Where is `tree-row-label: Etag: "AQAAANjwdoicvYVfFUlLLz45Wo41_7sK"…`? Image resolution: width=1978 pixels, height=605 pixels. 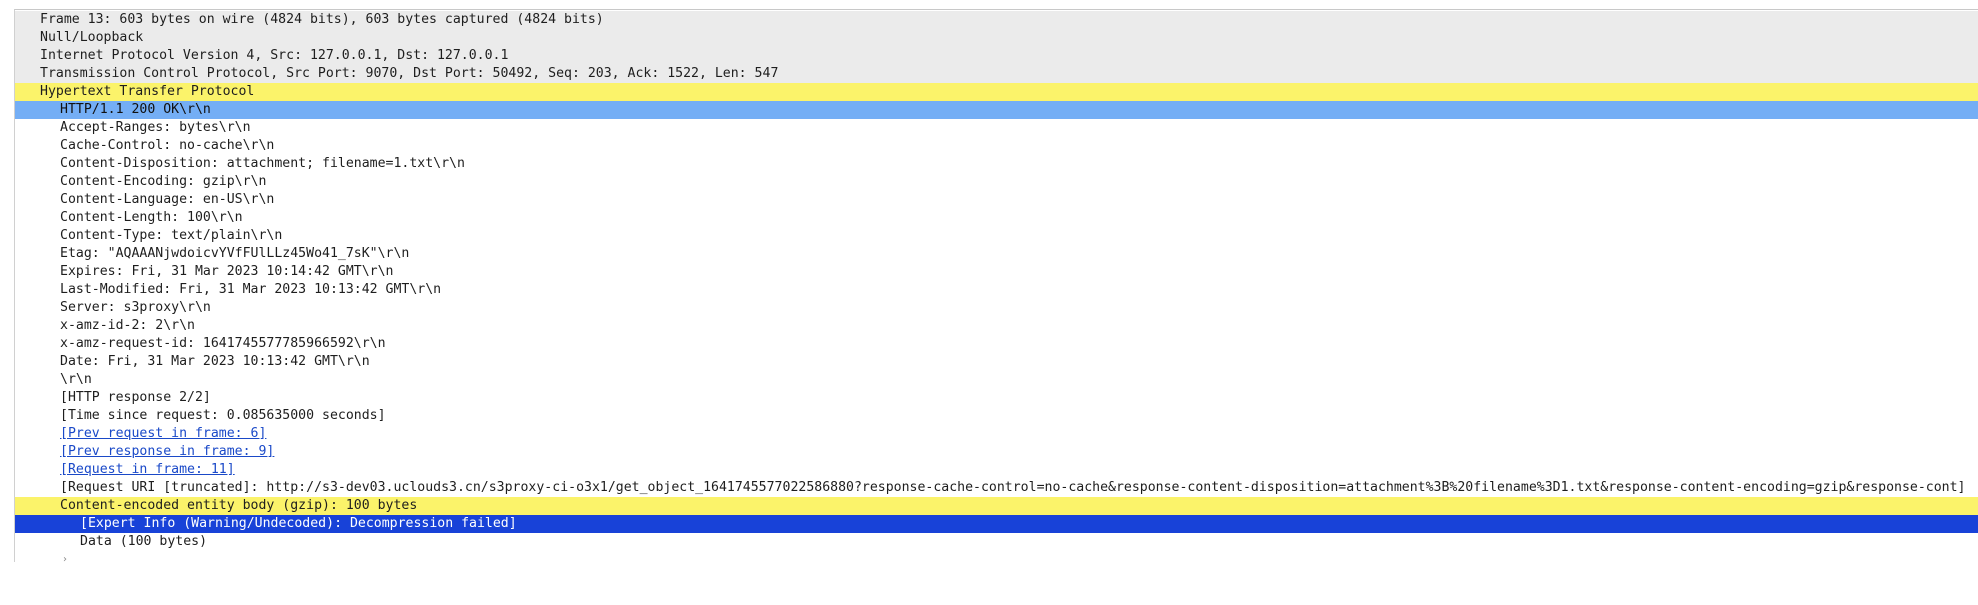
tree-row-label: Etag: "AQAAANjwdoicvYVfFUlLLz45Wo41_7sK"… is located at coordinates (235, 253).